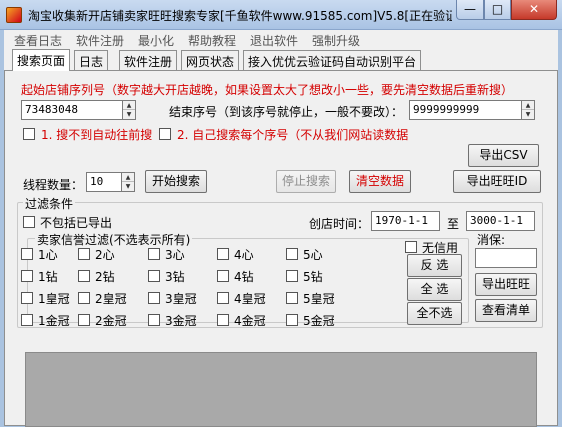 This screenshot has height=427, width=562. What do you see at coordinates (500, 221) in the screenshot?
I see `date-to-input: 3000-1-1` at bounding box center [500, 221].